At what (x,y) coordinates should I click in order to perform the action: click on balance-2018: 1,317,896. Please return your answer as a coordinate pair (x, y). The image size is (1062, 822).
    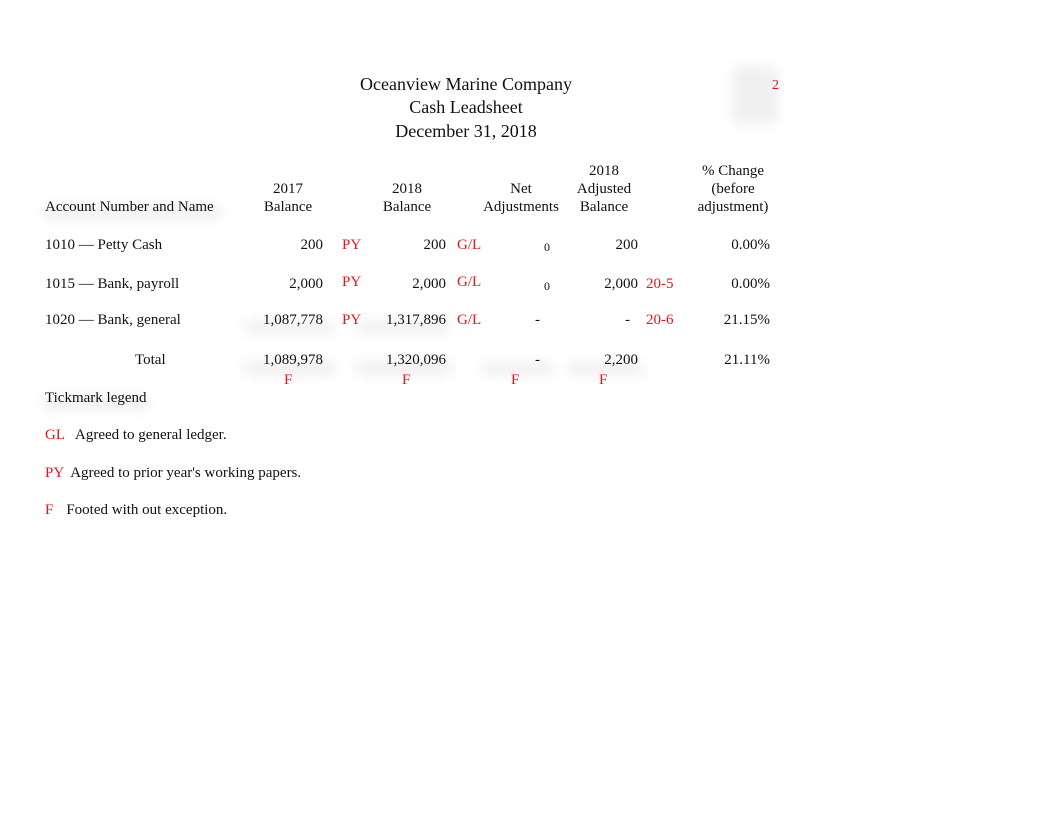
    Looking at the image, I should click on (416, 320).